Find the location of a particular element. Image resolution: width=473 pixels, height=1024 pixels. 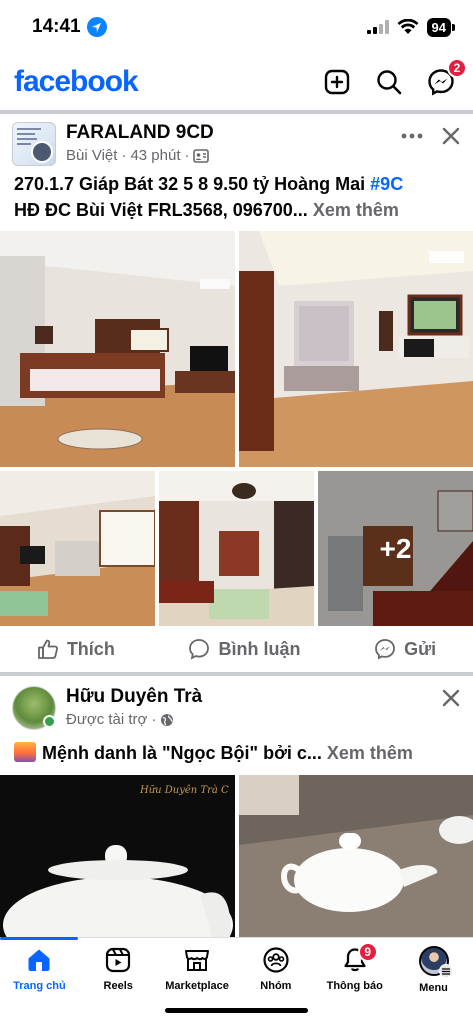

messenger-send-icon is located at coordinates (385, 649).